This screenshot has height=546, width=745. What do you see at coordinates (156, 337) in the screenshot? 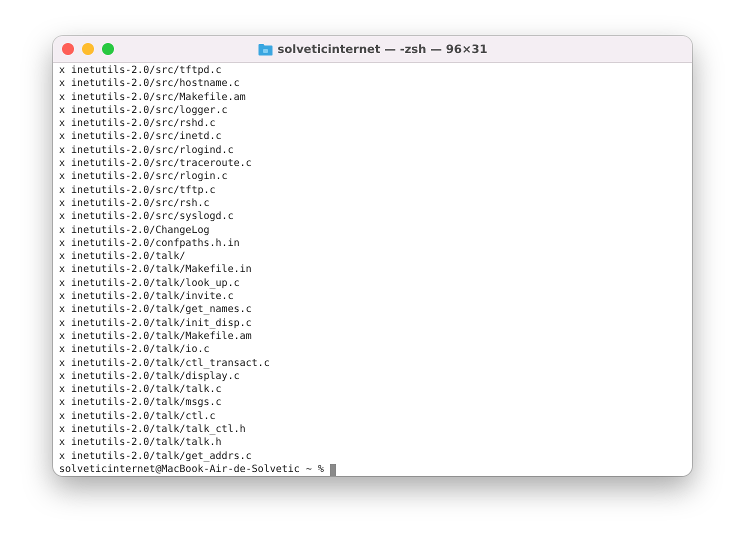
I see `output-line: x inetutils-2.0/talk/Makefile.am` at bounding box center [156, 337].